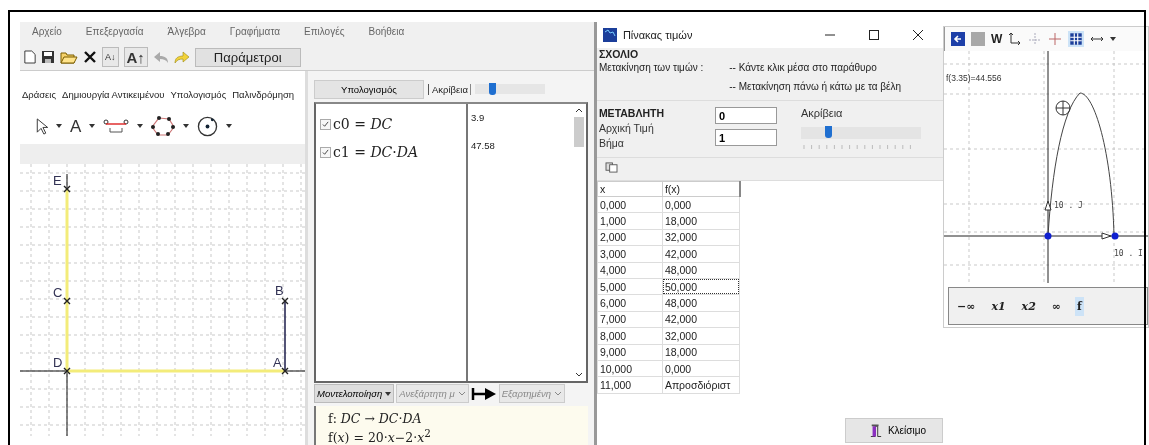 This screenshot has height=445, width=1149. I want to click on column-header: x, so click(630, 189).